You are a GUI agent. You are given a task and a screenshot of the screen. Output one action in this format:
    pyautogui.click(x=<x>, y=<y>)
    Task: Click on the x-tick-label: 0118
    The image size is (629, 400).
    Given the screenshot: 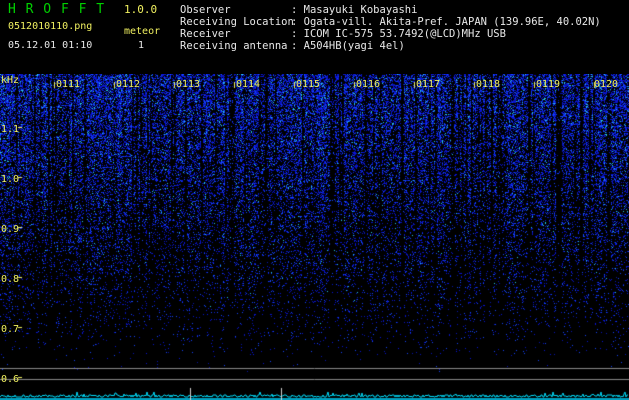 What is the action you would take?
    pyautogui.click(x=488, y=84)
    